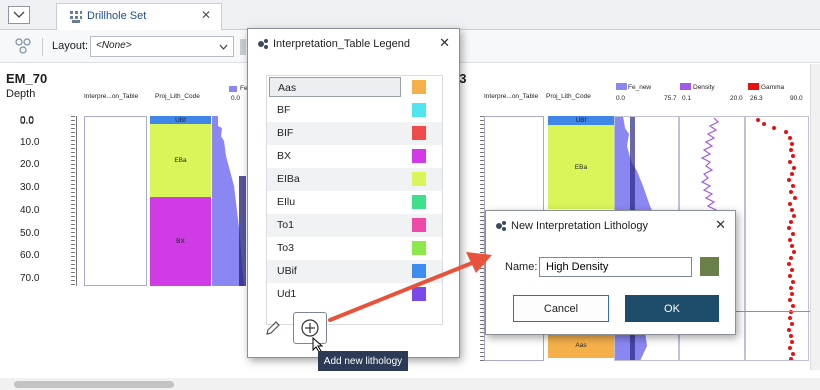 The height and width of the screenshot is (390, 820). I want to click on horizontal-scrollbar-thumb, so click(94, 384).